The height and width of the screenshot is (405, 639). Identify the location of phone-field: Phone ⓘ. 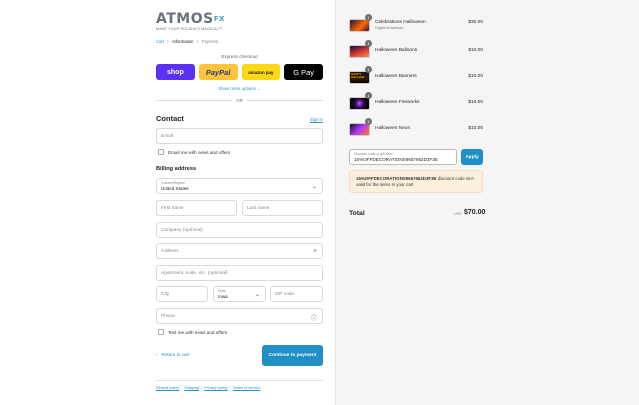
(239, 316).